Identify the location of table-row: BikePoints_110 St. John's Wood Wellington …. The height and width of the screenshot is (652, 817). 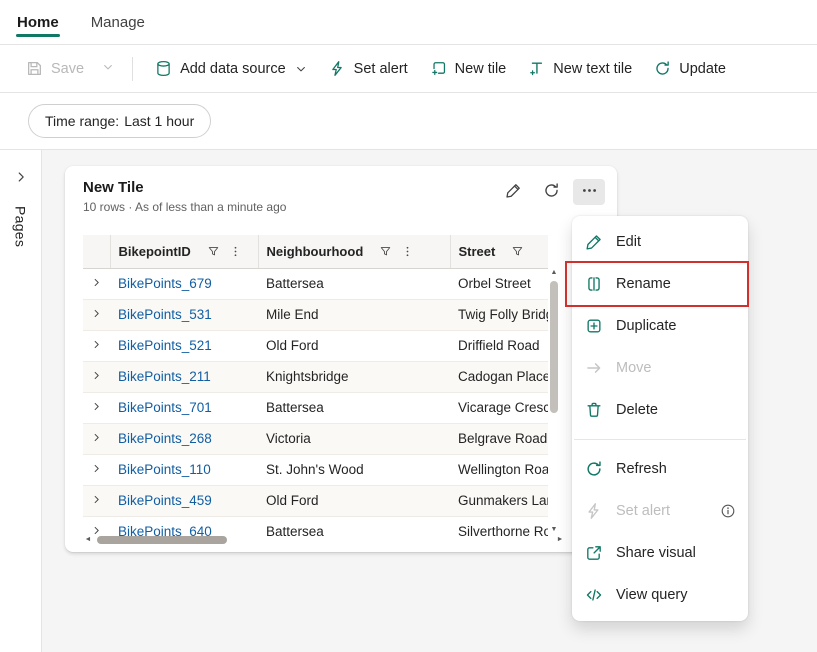
(315, 470).